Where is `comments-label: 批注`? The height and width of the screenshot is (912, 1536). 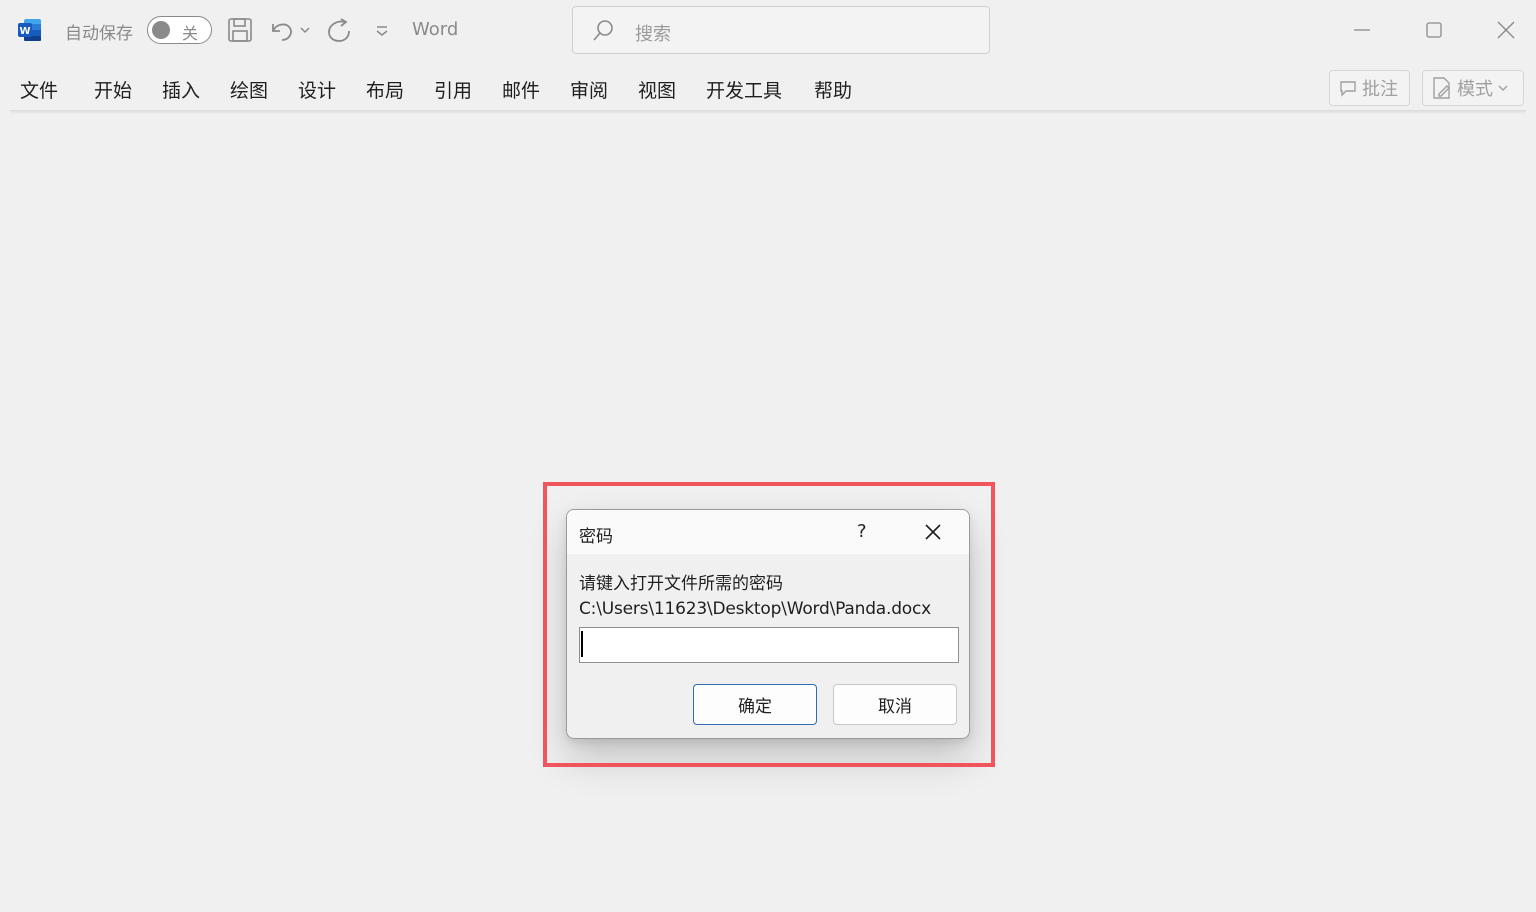
comments-label: 批注 is located at coordinates (1380, 89).